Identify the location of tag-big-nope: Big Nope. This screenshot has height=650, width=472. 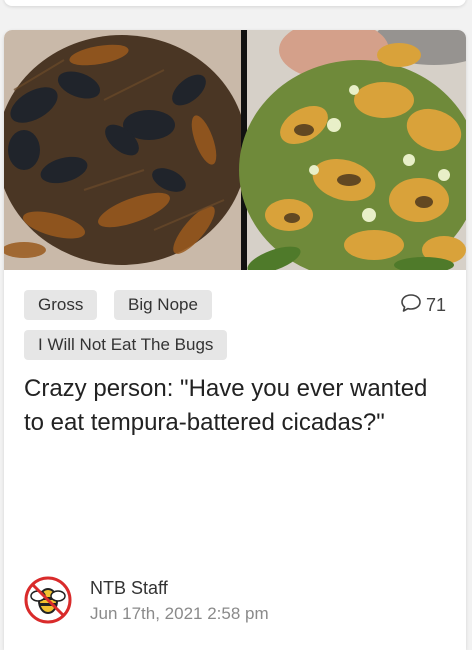
(163, 305).